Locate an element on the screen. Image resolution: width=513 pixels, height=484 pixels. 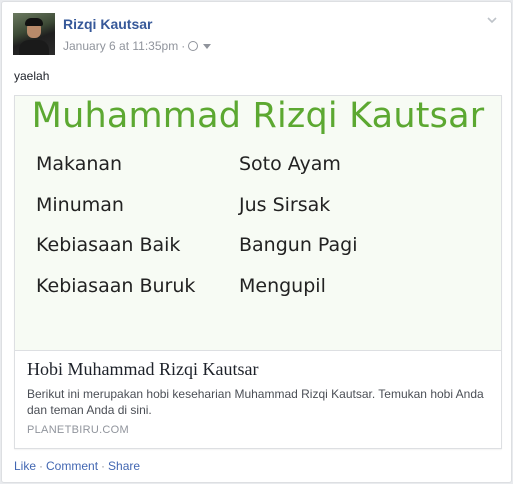
avatar-hair is located at coordinates (34, 22).